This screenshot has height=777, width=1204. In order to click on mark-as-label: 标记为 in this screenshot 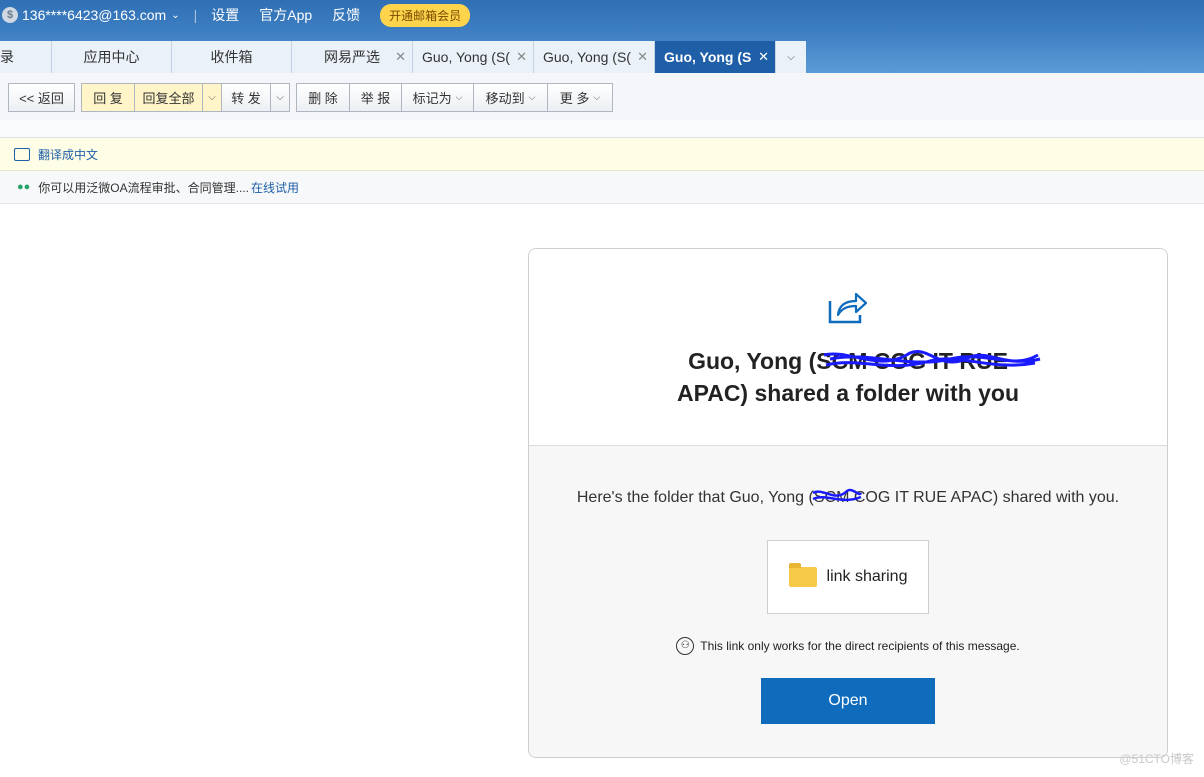, I will do `click(432, 98)`.